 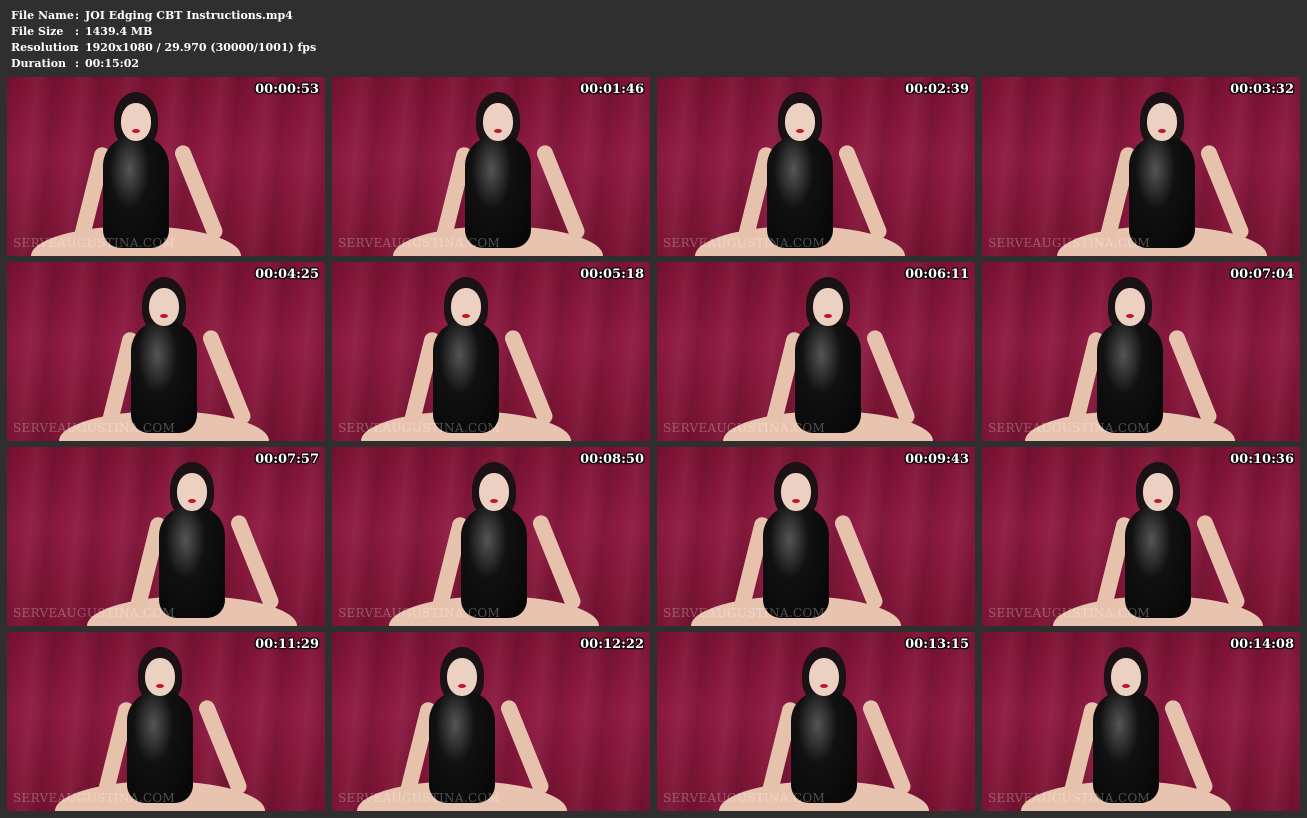 I want to click on video-thumbnail: SERVEAUGUSTINA.COM 00:14:08, so click(x=1141, y=721).